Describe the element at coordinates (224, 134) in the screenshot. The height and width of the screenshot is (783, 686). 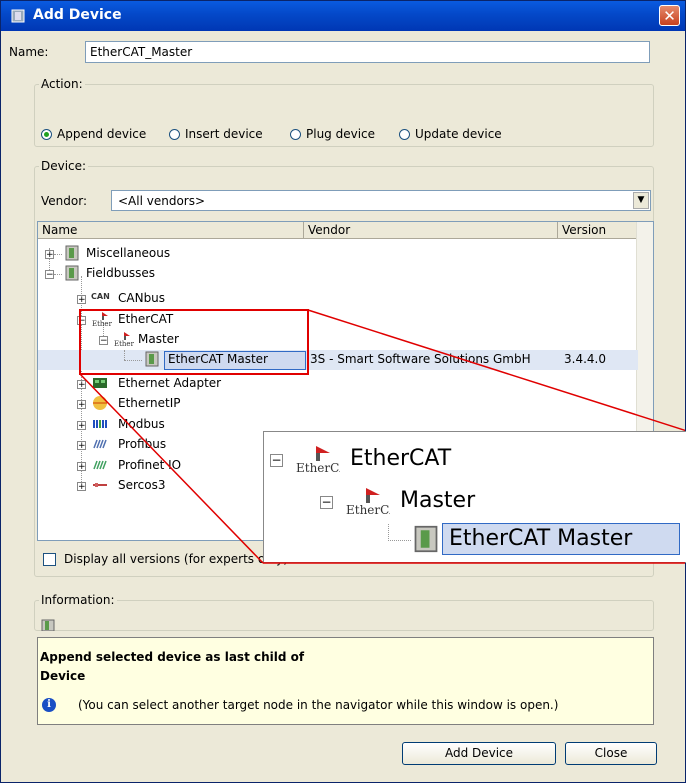
I see `radio-label: Insert device` at that location.